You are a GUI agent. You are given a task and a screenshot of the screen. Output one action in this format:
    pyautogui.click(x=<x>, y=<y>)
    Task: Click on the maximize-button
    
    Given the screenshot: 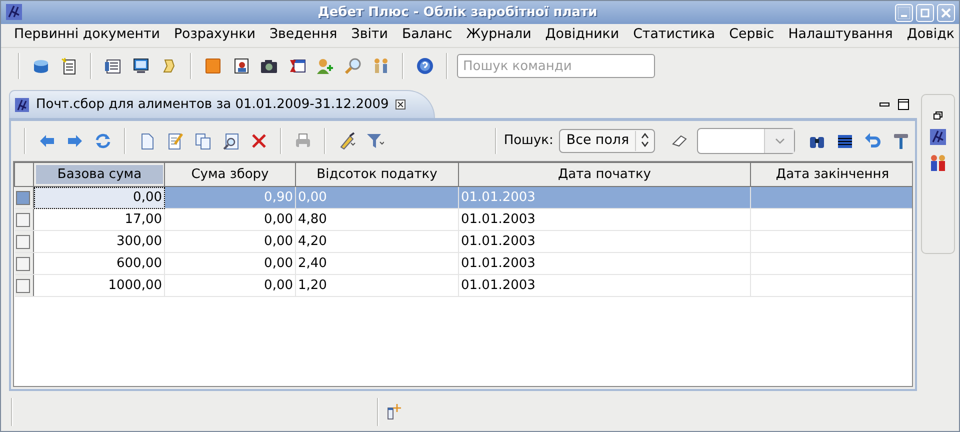 What is the action you would take?
    pyautogui.click(x=925, y=13)
    